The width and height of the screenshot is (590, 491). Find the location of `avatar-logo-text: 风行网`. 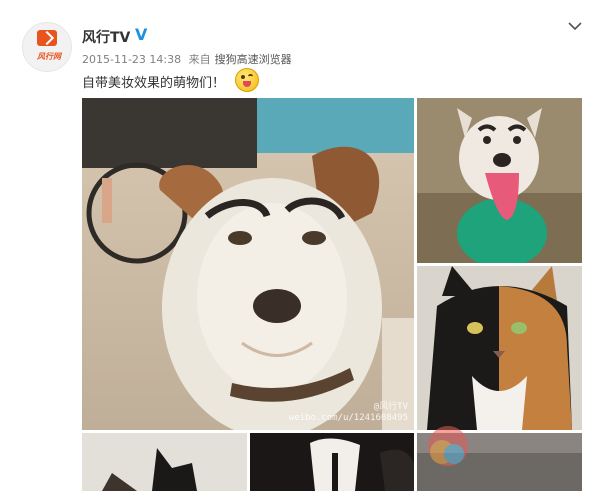

avatar-logo-text: 风行网 is located at coordinates (49, 56).